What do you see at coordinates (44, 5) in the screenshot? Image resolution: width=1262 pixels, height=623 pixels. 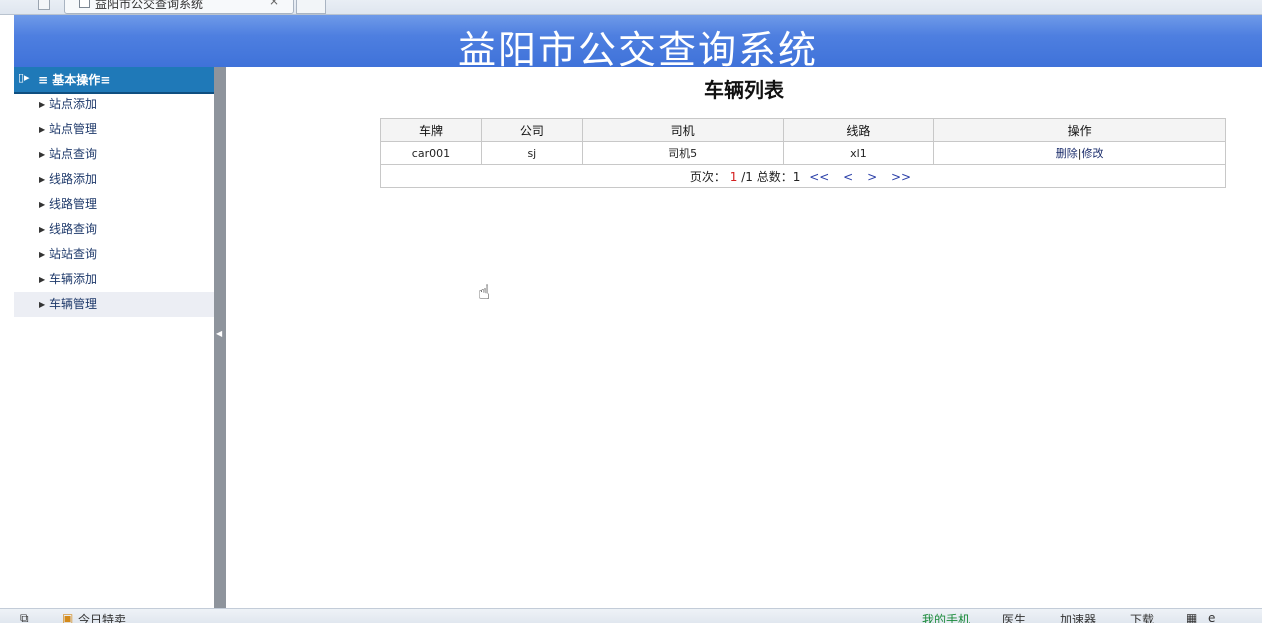 I see `page-icon` at bounding box center [44, 5].